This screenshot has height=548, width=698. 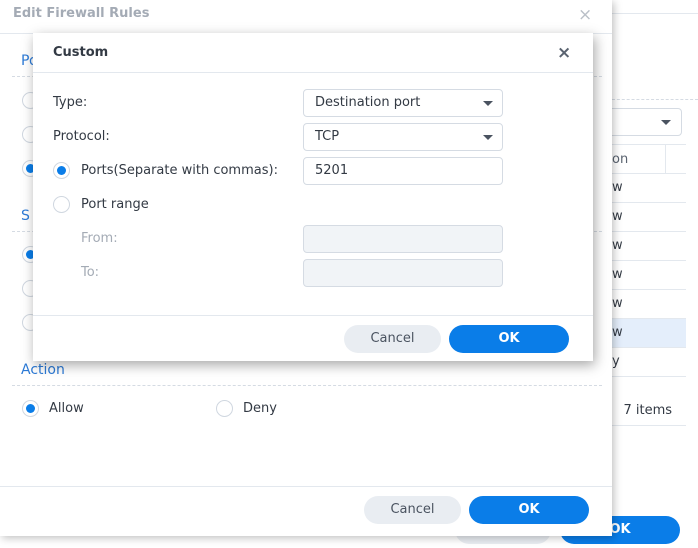 What do you see at coordinates (616, 361) in the screenshot?
I see `cell-action: y` at bounding box center [616, 361].